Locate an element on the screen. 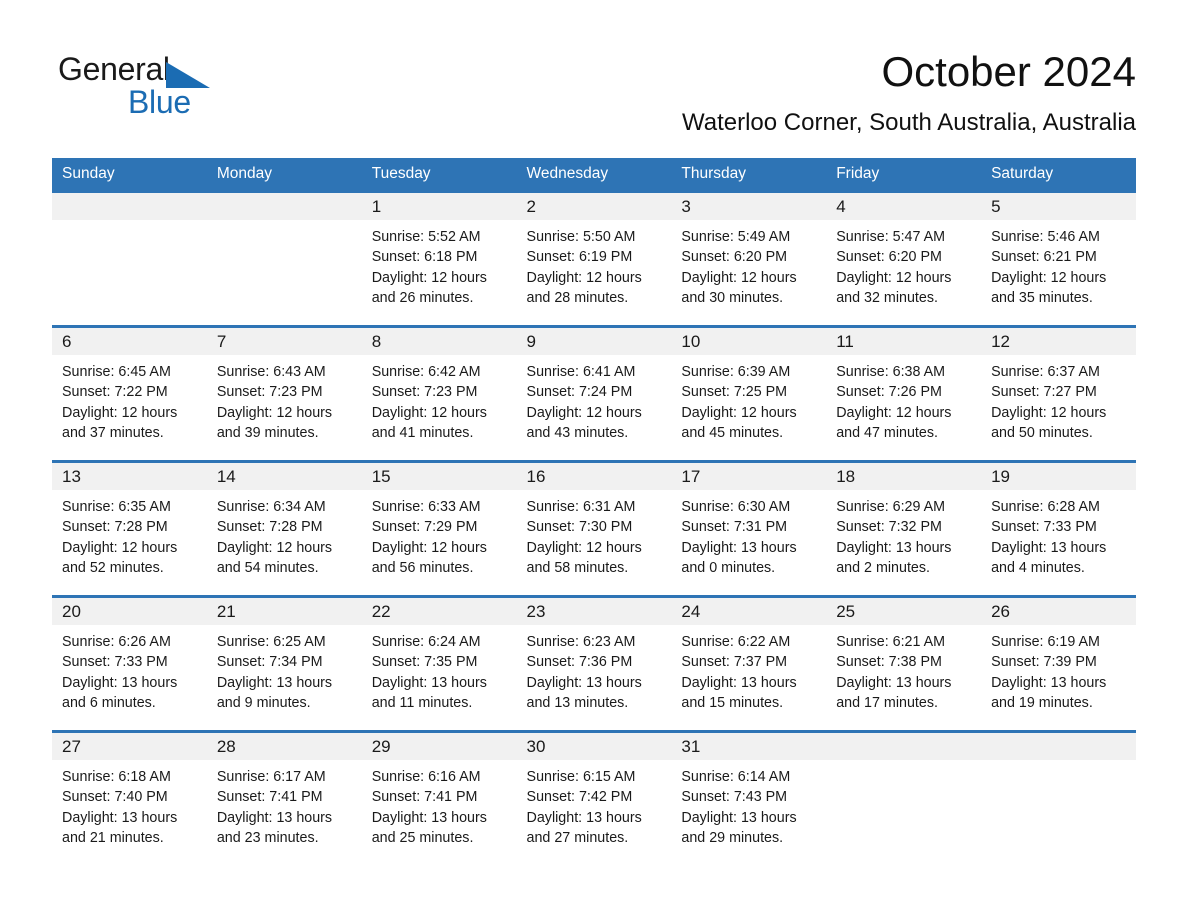 The image size is (1188, 918). sunrise-text: Sunrise: 6:33 AM is located at coordinates (426, 507).